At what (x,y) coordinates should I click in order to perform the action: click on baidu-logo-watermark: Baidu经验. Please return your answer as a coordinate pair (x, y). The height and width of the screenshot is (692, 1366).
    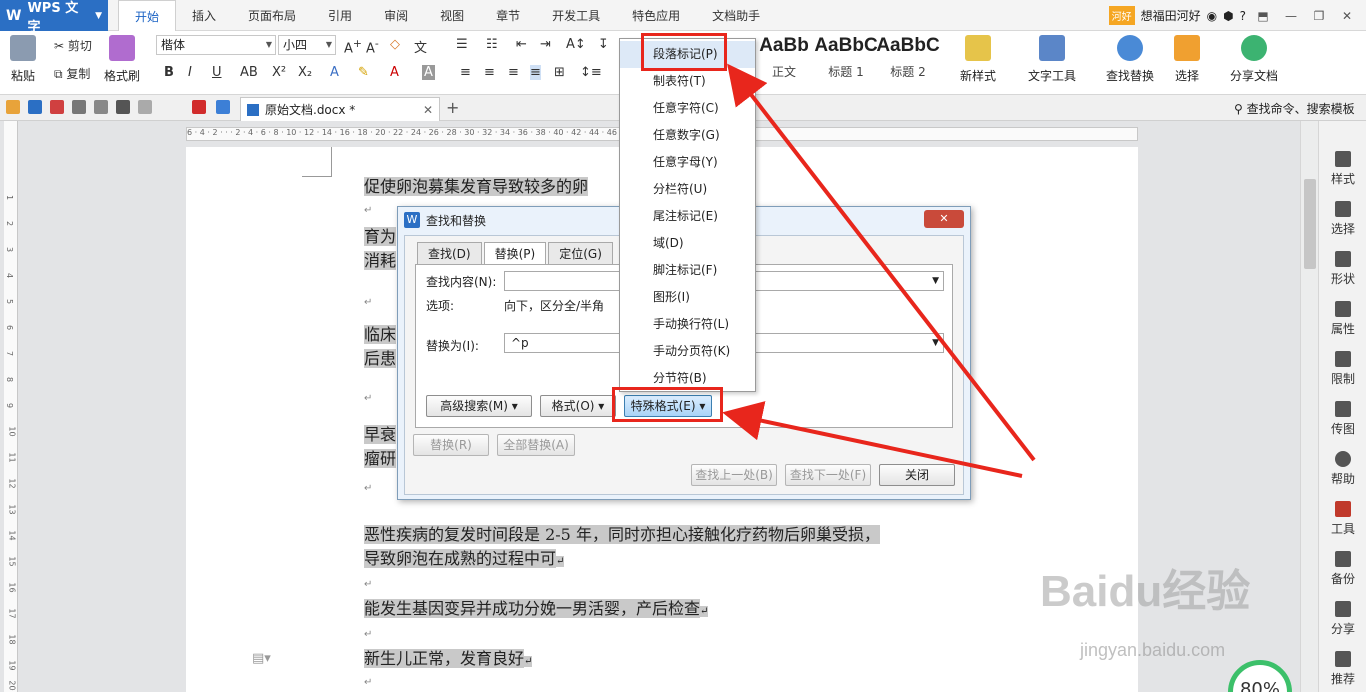
    Looking at the image, I should click on (1145, 591).